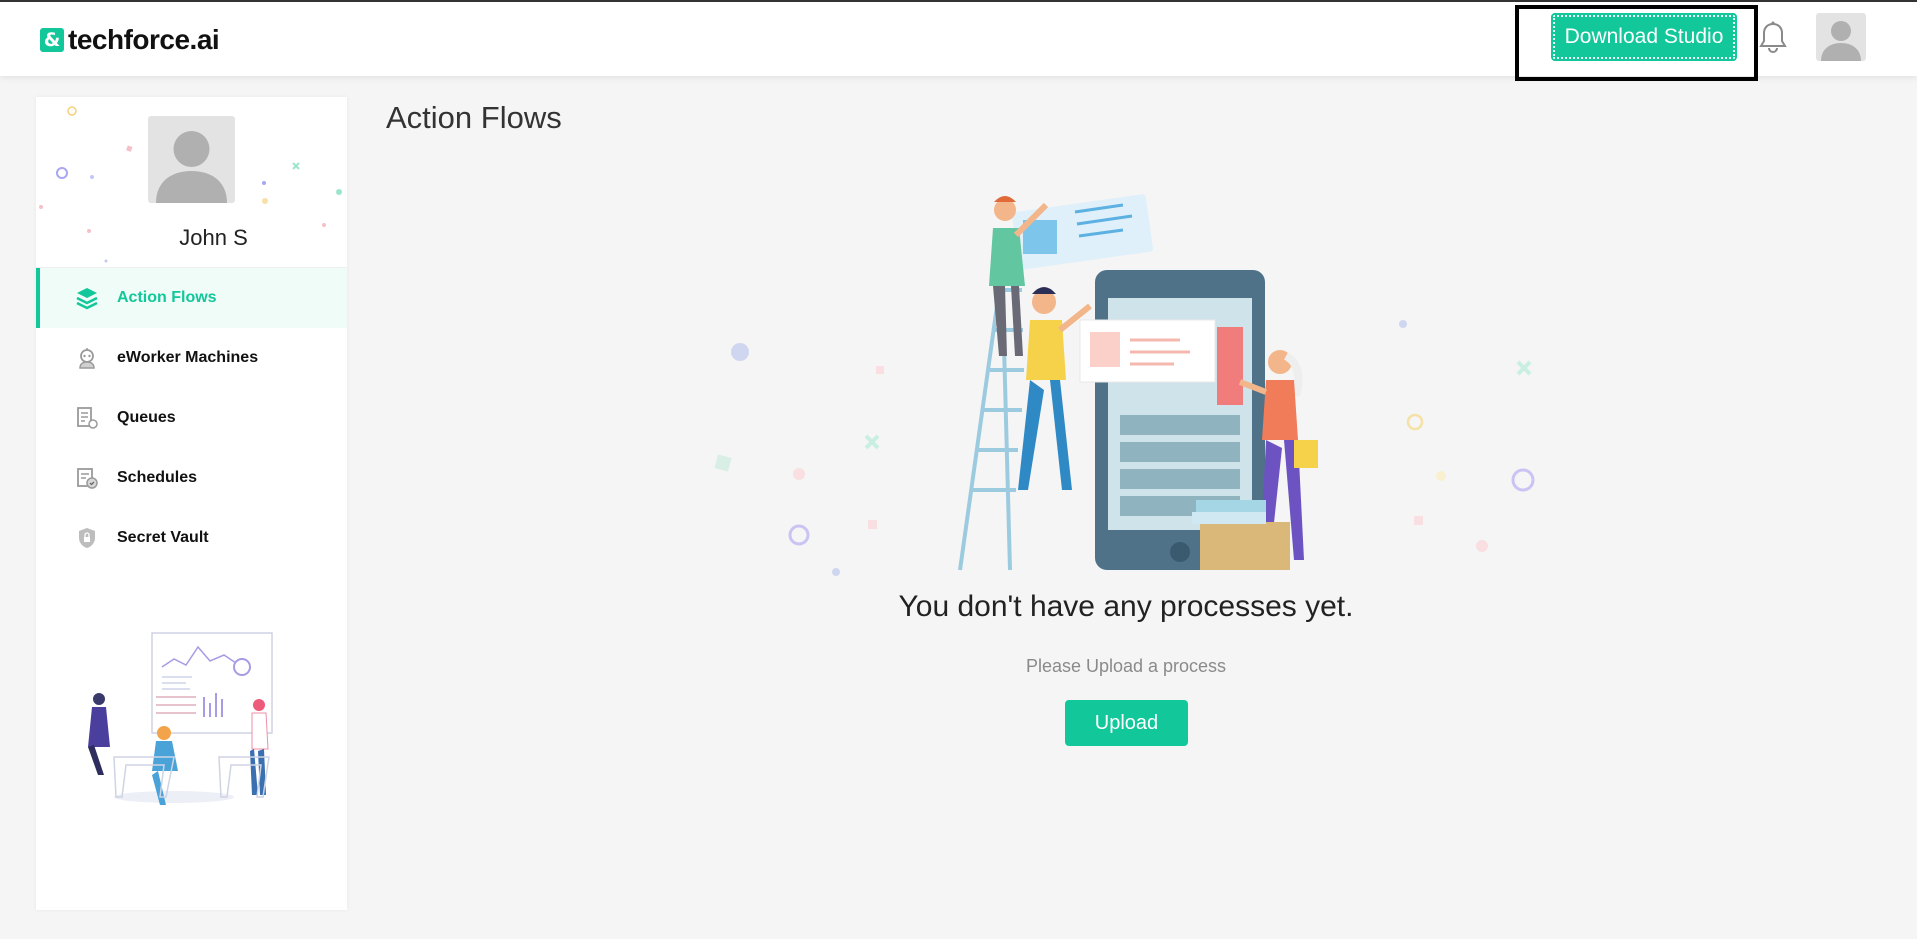 Image resolution: width=1917 pixels, height=939 pixels. Describe the element at coordinates (213, 237) in the screenshot. I see `user-name: John S` at that location.